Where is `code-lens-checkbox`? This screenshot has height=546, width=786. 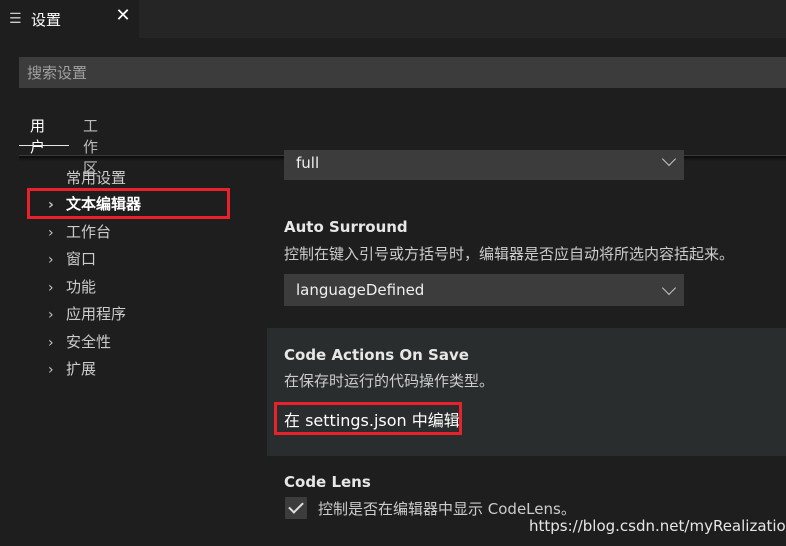
code-lens-checkbox is located at coordinates (296, 508).